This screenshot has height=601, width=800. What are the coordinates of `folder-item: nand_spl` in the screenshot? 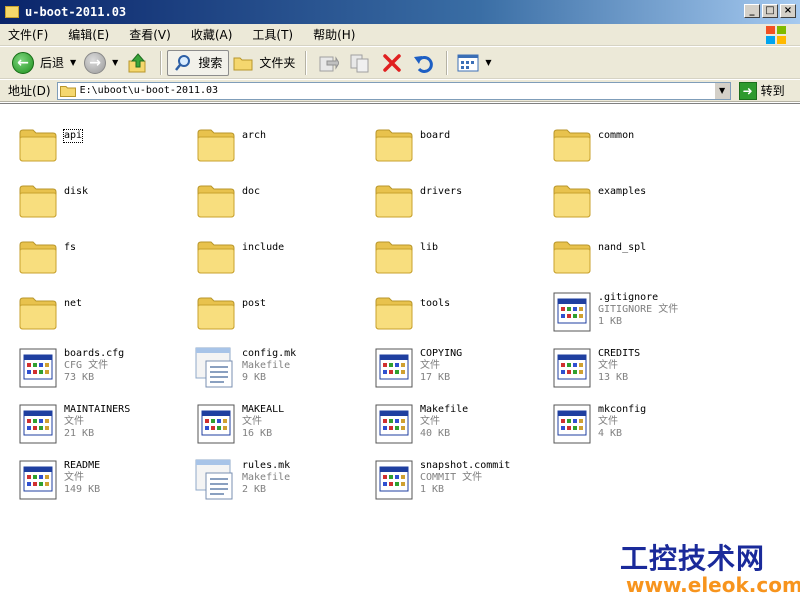 It's located at (627, 253).